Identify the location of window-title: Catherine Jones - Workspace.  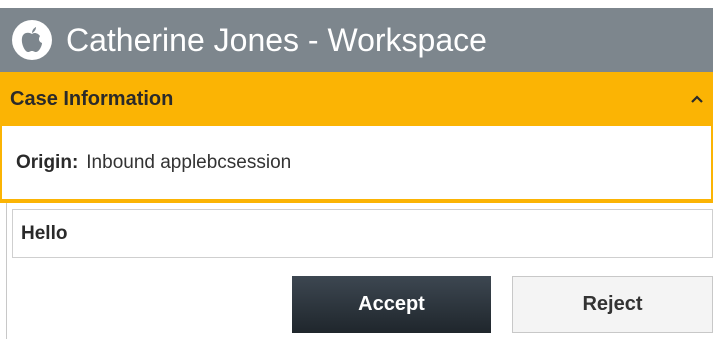
(276, 39).